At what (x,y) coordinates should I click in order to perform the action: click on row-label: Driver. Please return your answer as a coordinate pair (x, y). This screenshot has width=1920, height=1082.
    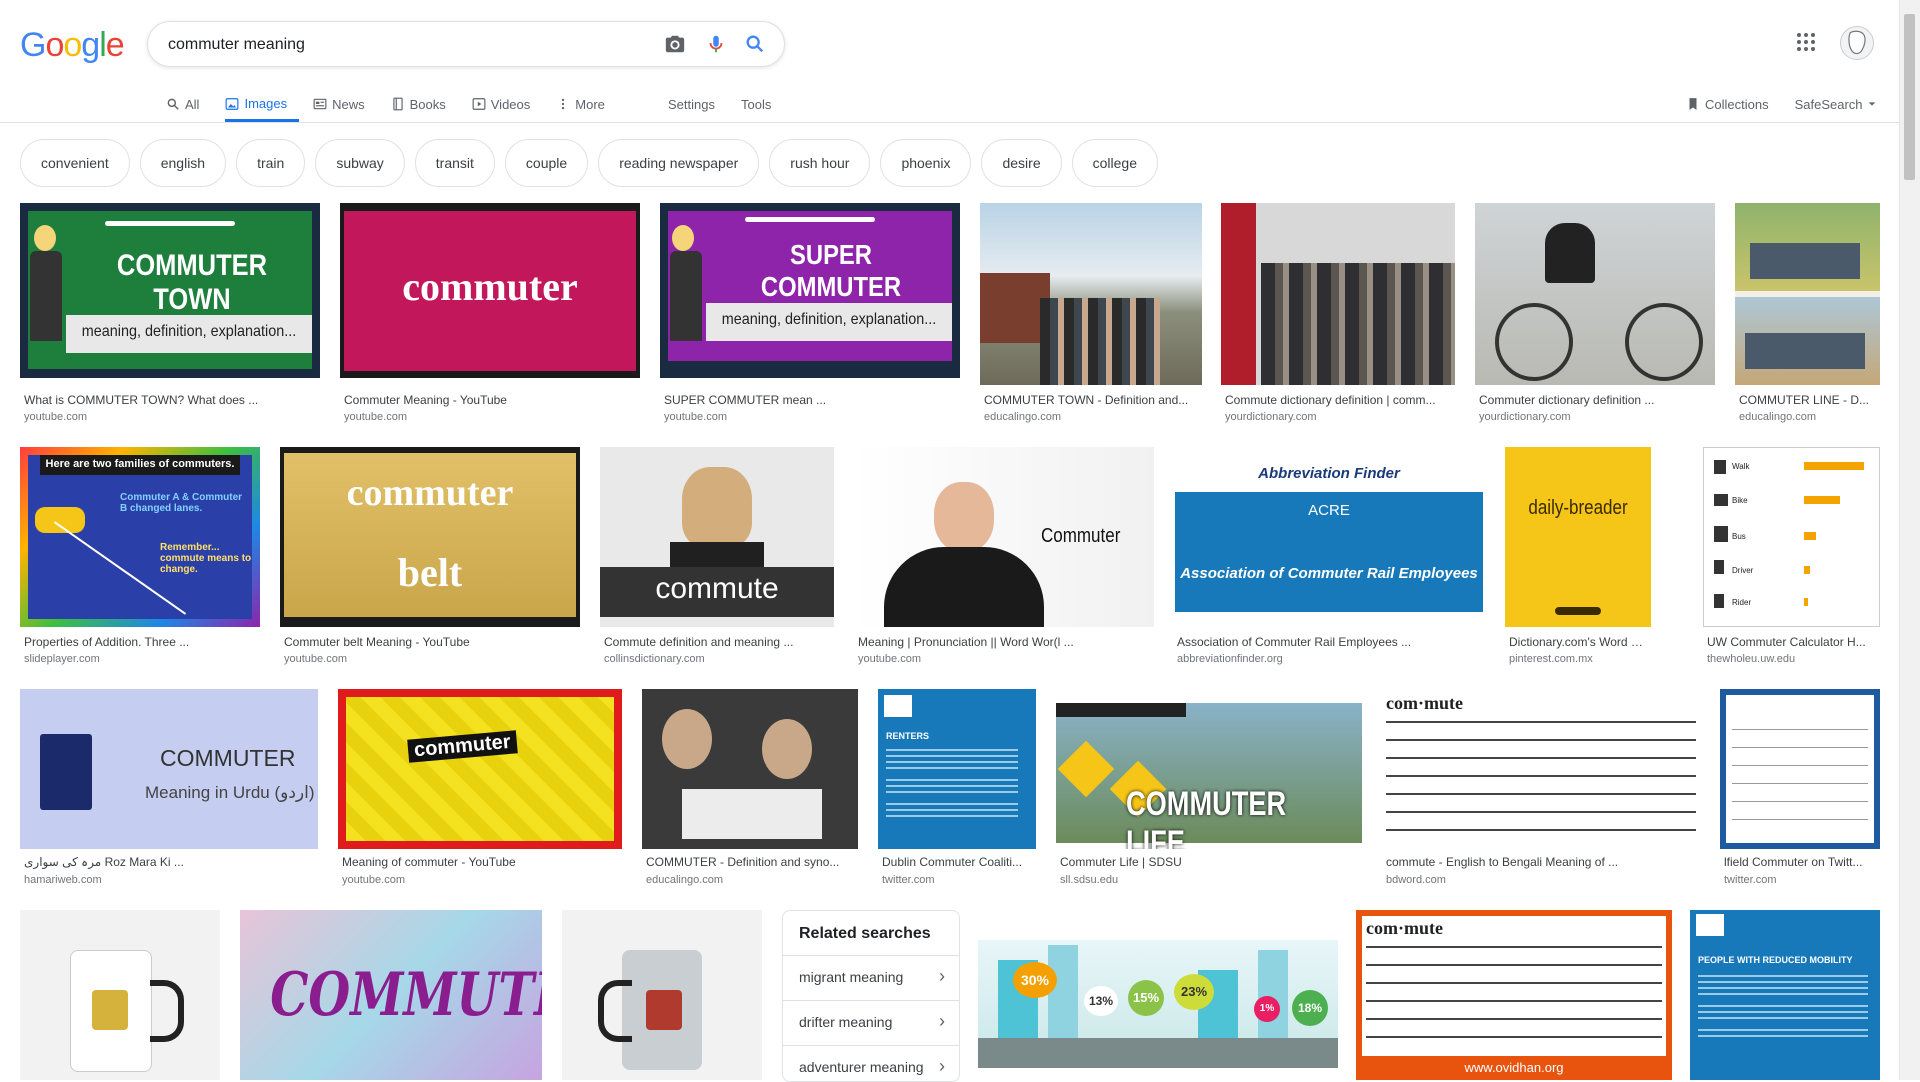
    Looking at the image, I should click on (1743, 570).